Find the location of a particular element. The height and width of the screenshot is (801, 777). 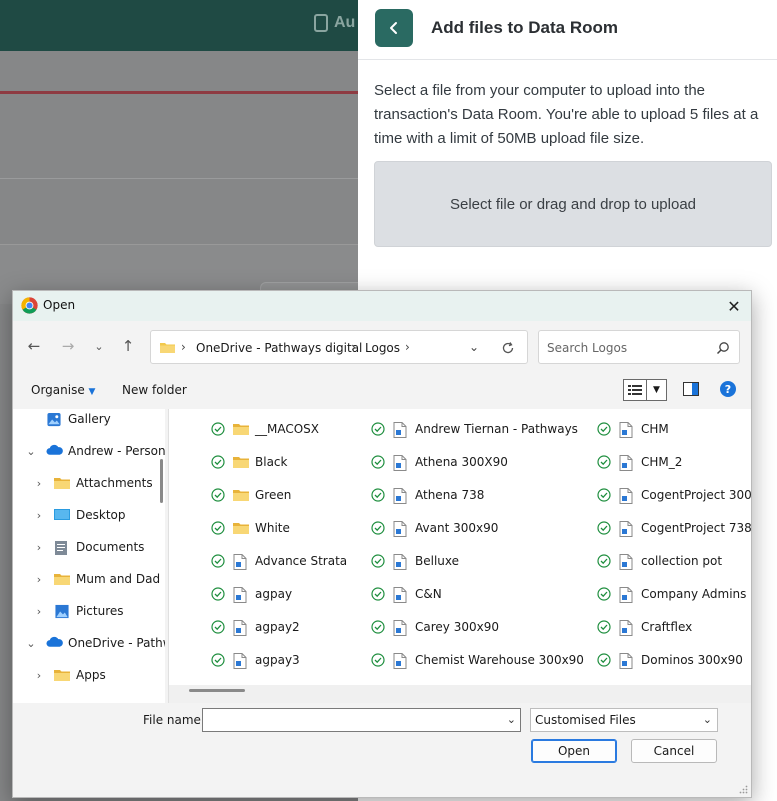

file-name: C&N is located at coordinates (428, 594).